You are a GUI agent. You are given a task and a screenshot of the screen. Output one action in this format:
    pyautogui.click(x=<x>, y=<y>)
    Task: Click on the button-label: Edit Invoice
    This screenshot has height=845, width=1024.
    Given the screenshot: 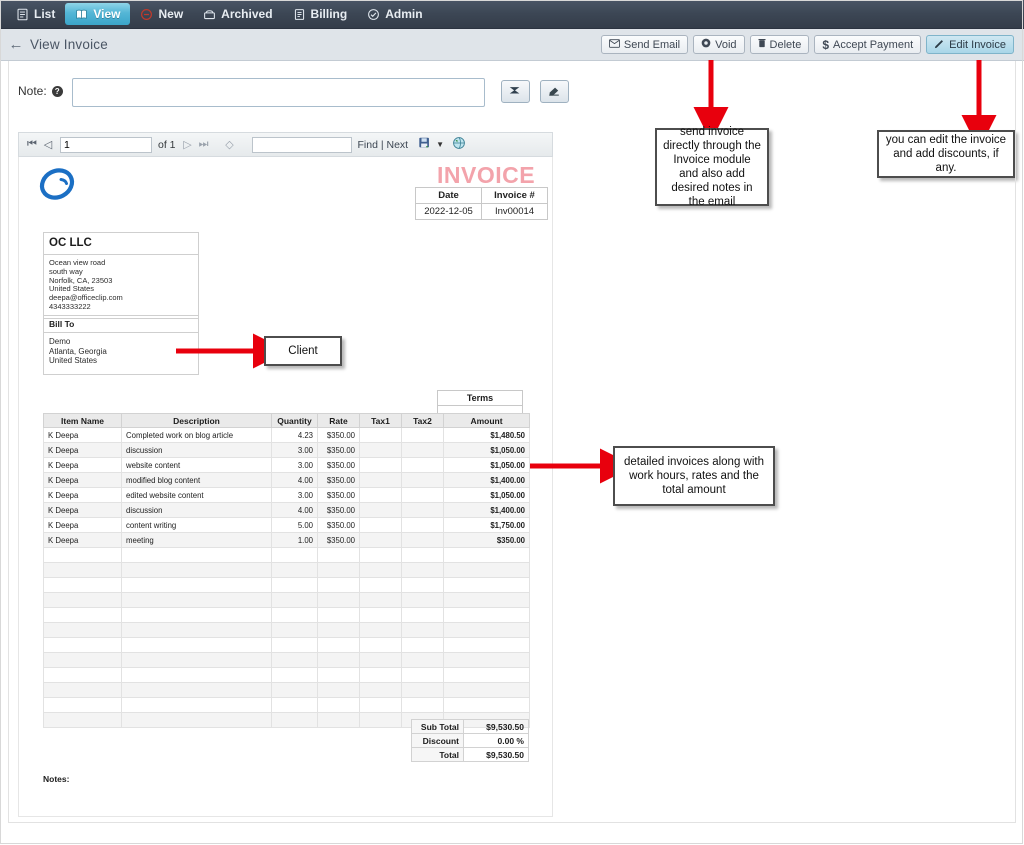 What is the action you would take?
    pyautogui.click(x=977, y=44)
    